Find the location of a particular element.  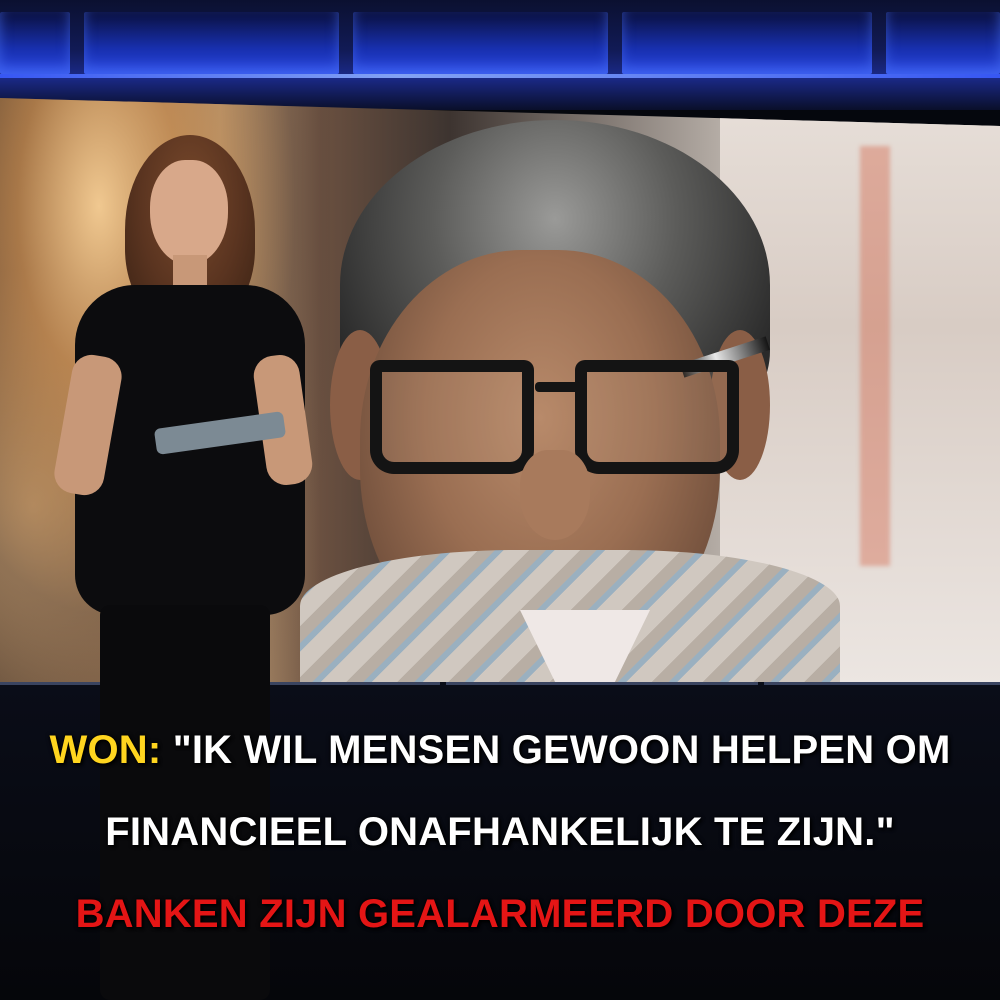

caption-quote-line-2: FINANCIEEL ONAFHANKELIJK TE ZIJN." is located at coordinates (500, 832).